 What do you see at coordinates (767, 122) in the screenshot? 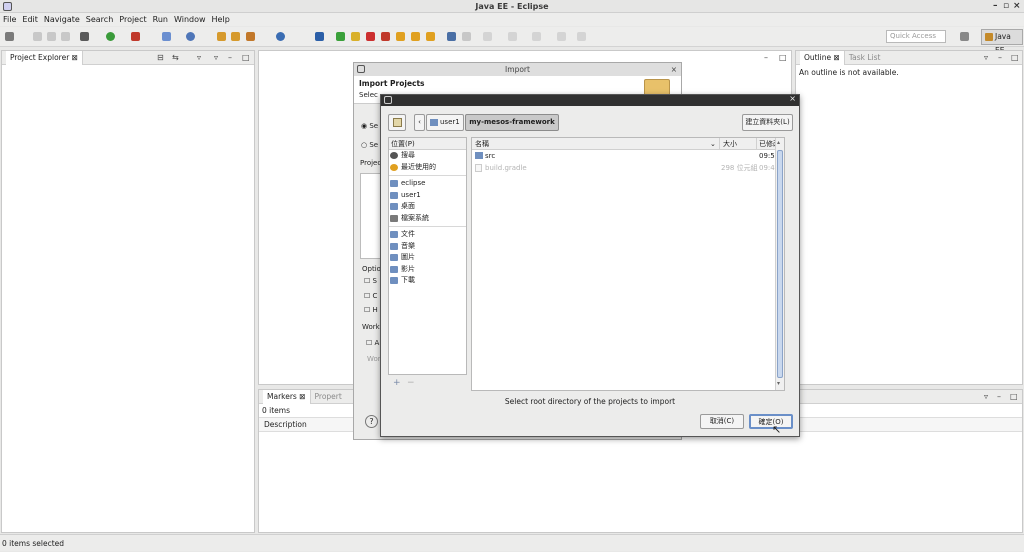
I see `create-folder-button: 建立資料夾(L)` at bounding box center [767, 122].